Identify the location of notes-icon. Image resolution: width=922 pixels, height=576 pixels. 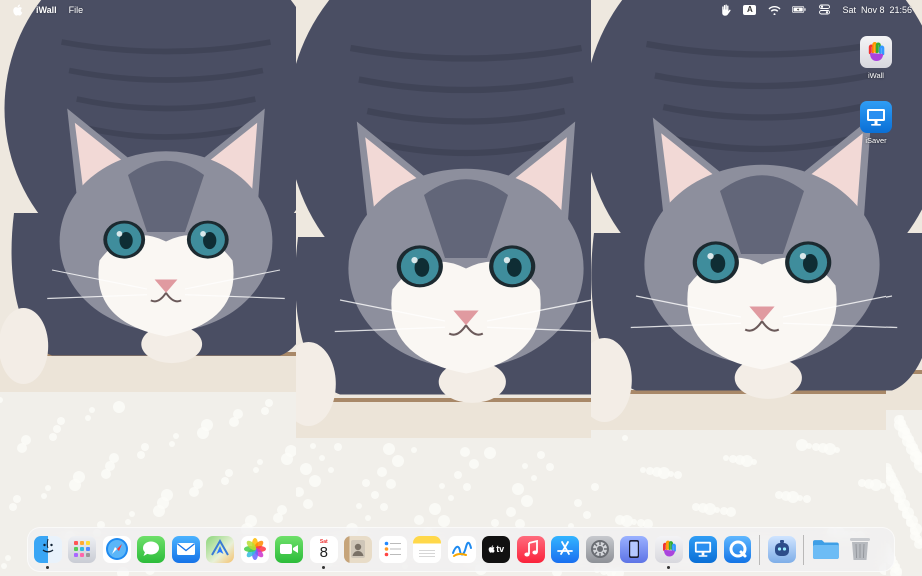
(427, 554).